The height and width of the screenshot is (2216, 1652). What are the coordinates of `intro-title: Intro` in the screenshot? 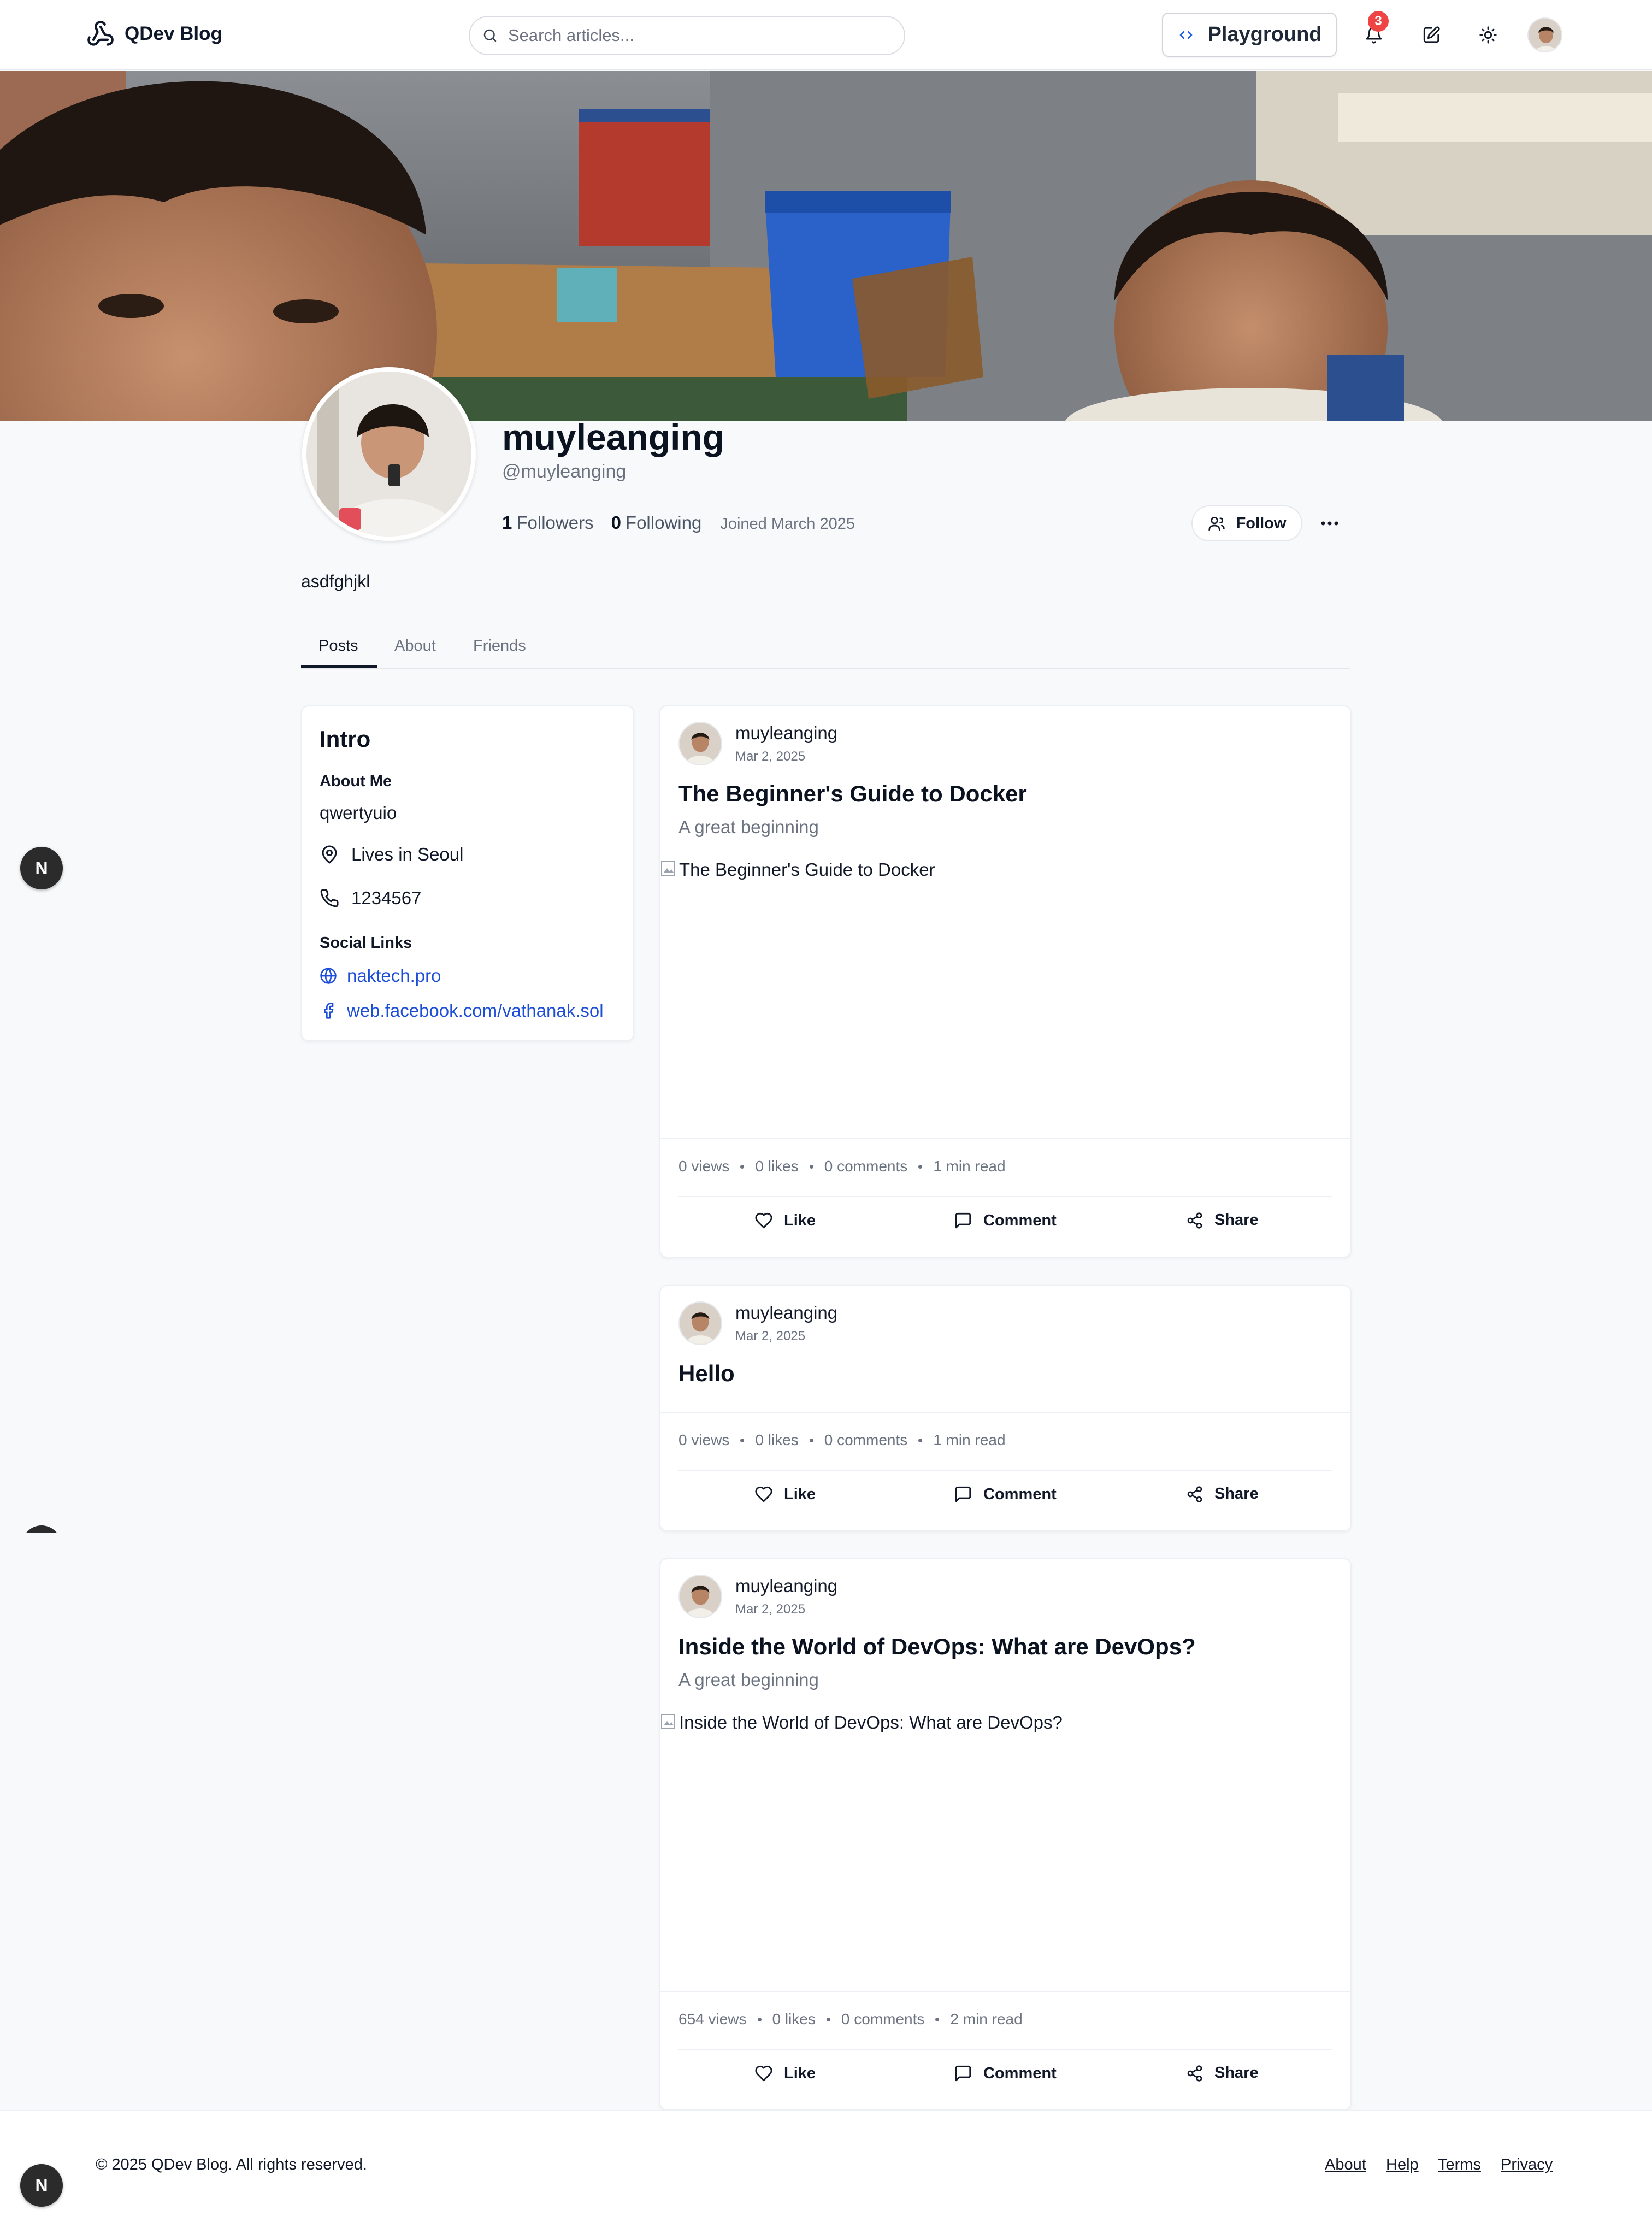 It's located at (345, 739).